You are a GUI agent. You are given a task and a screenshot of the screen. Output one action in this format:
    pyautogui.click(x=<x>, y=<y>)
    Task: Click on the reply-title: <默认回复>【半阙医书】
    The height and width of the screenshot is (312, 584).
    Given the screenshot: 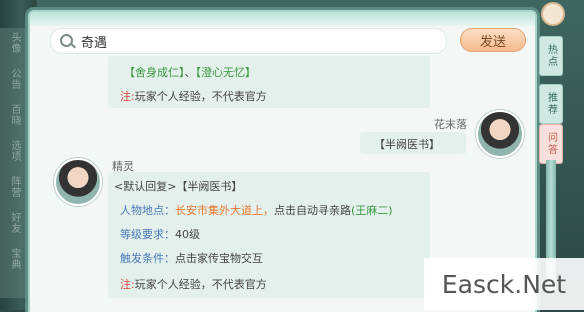 What is the action you would take?
    pyautogui.click(x=178, y=186)
    